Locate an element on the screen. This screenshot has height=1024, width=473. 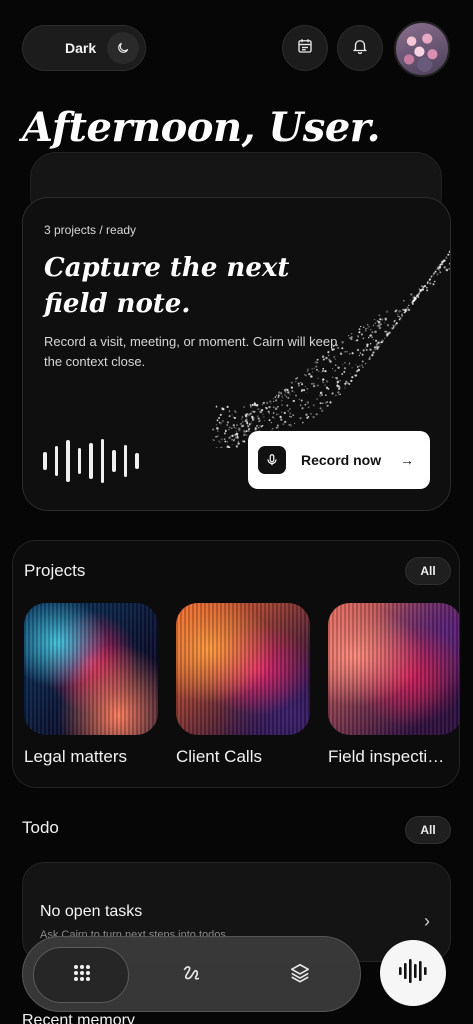
calendar-icon is located at coordinates (305, 48).